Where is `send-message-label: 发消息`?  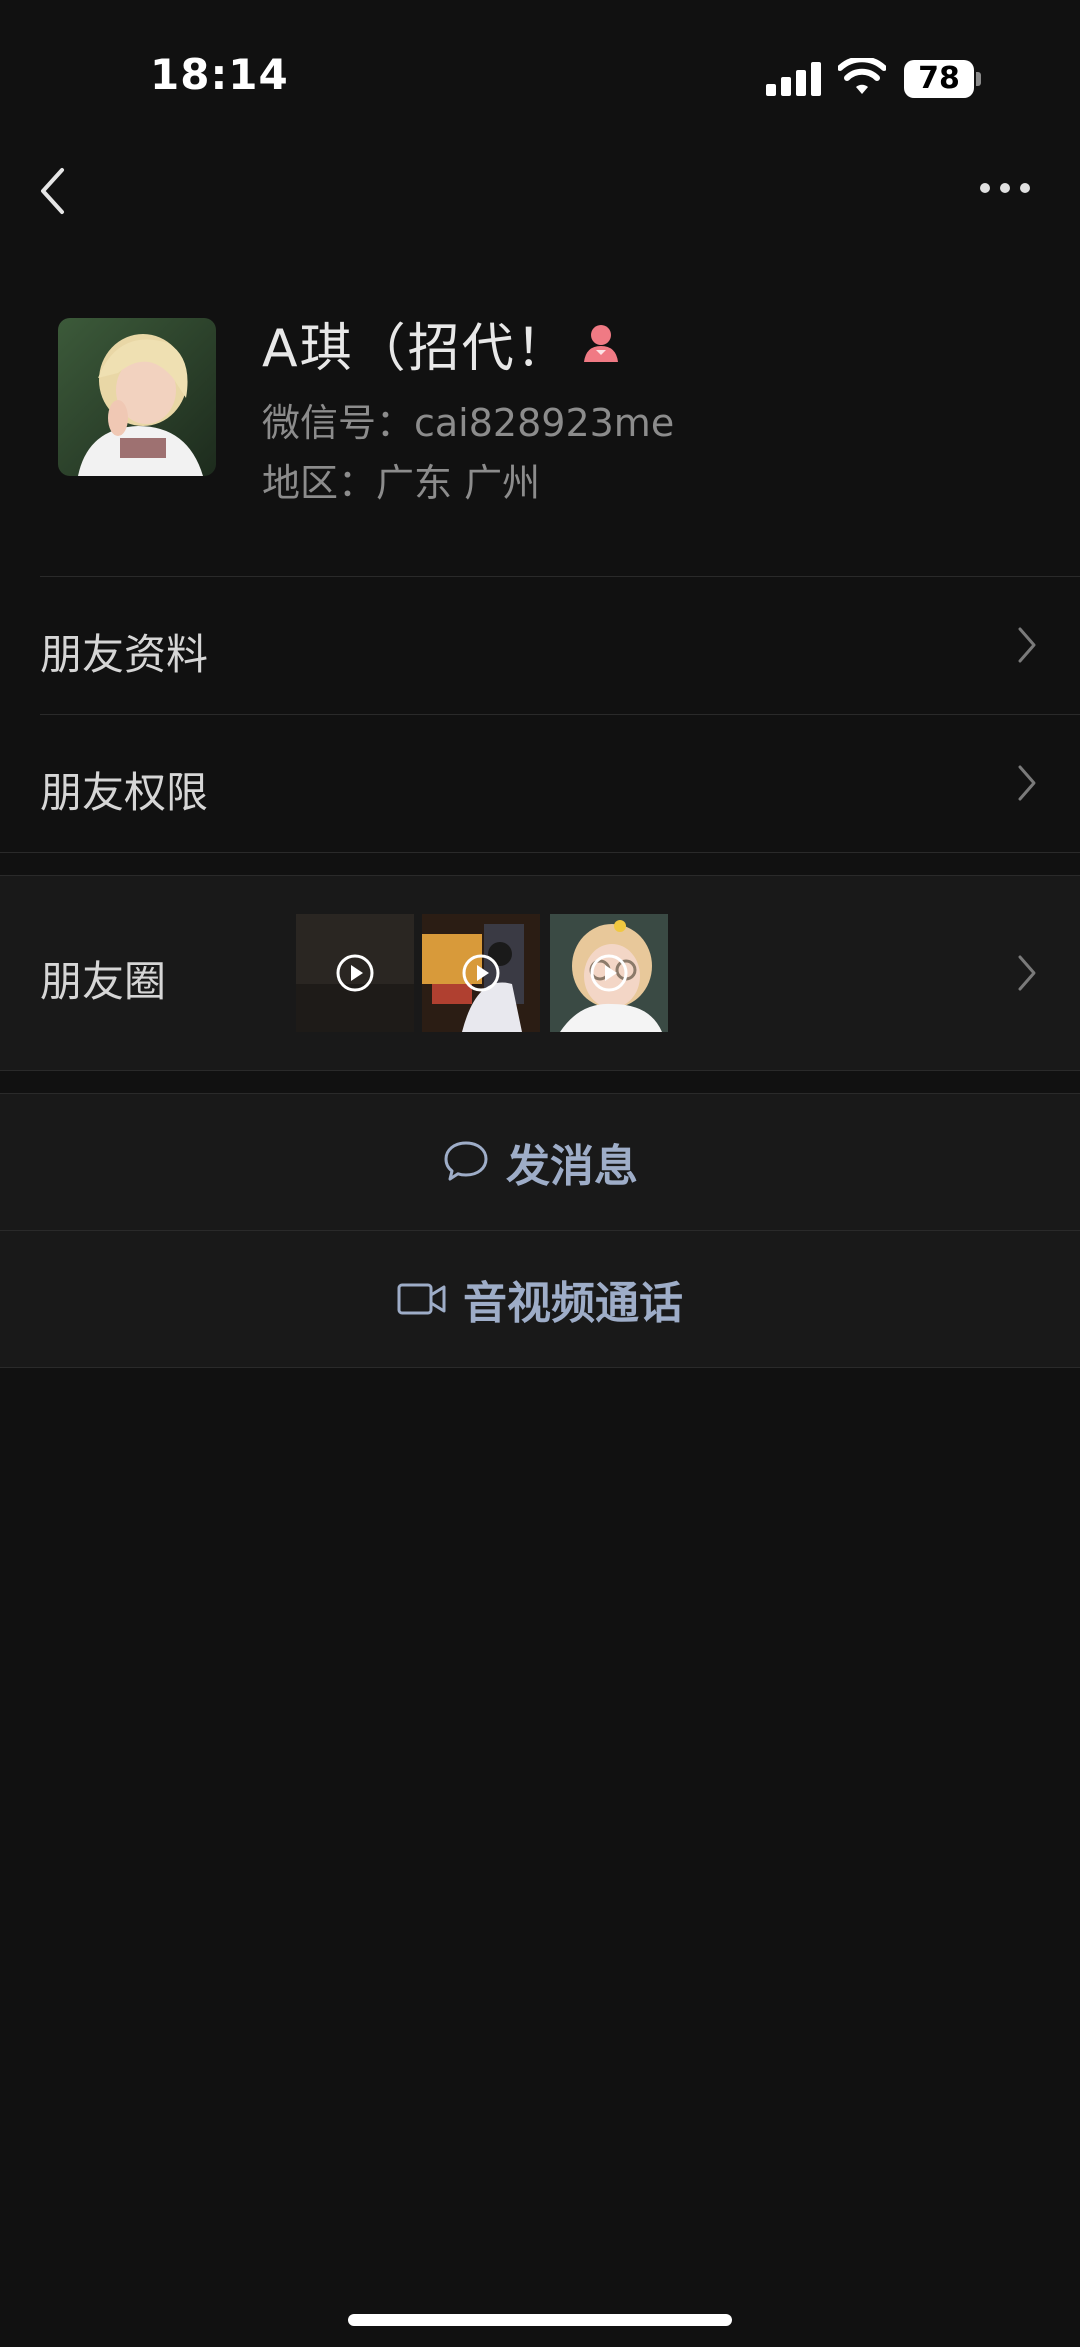
send-message-label: 发消息 is located at coordinates (572, 1166).